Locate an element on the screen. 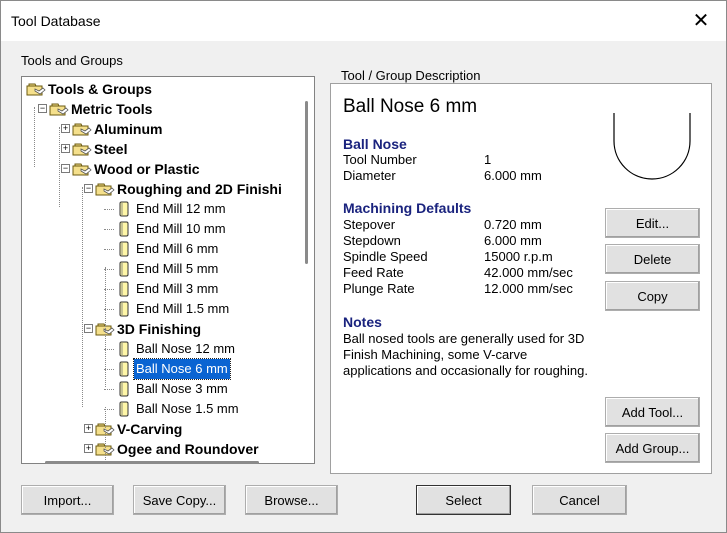 The height and width of the screenshot is (533, 727). tree-tool-item: End Mill 6 mm is located at coordinates (167, 249).